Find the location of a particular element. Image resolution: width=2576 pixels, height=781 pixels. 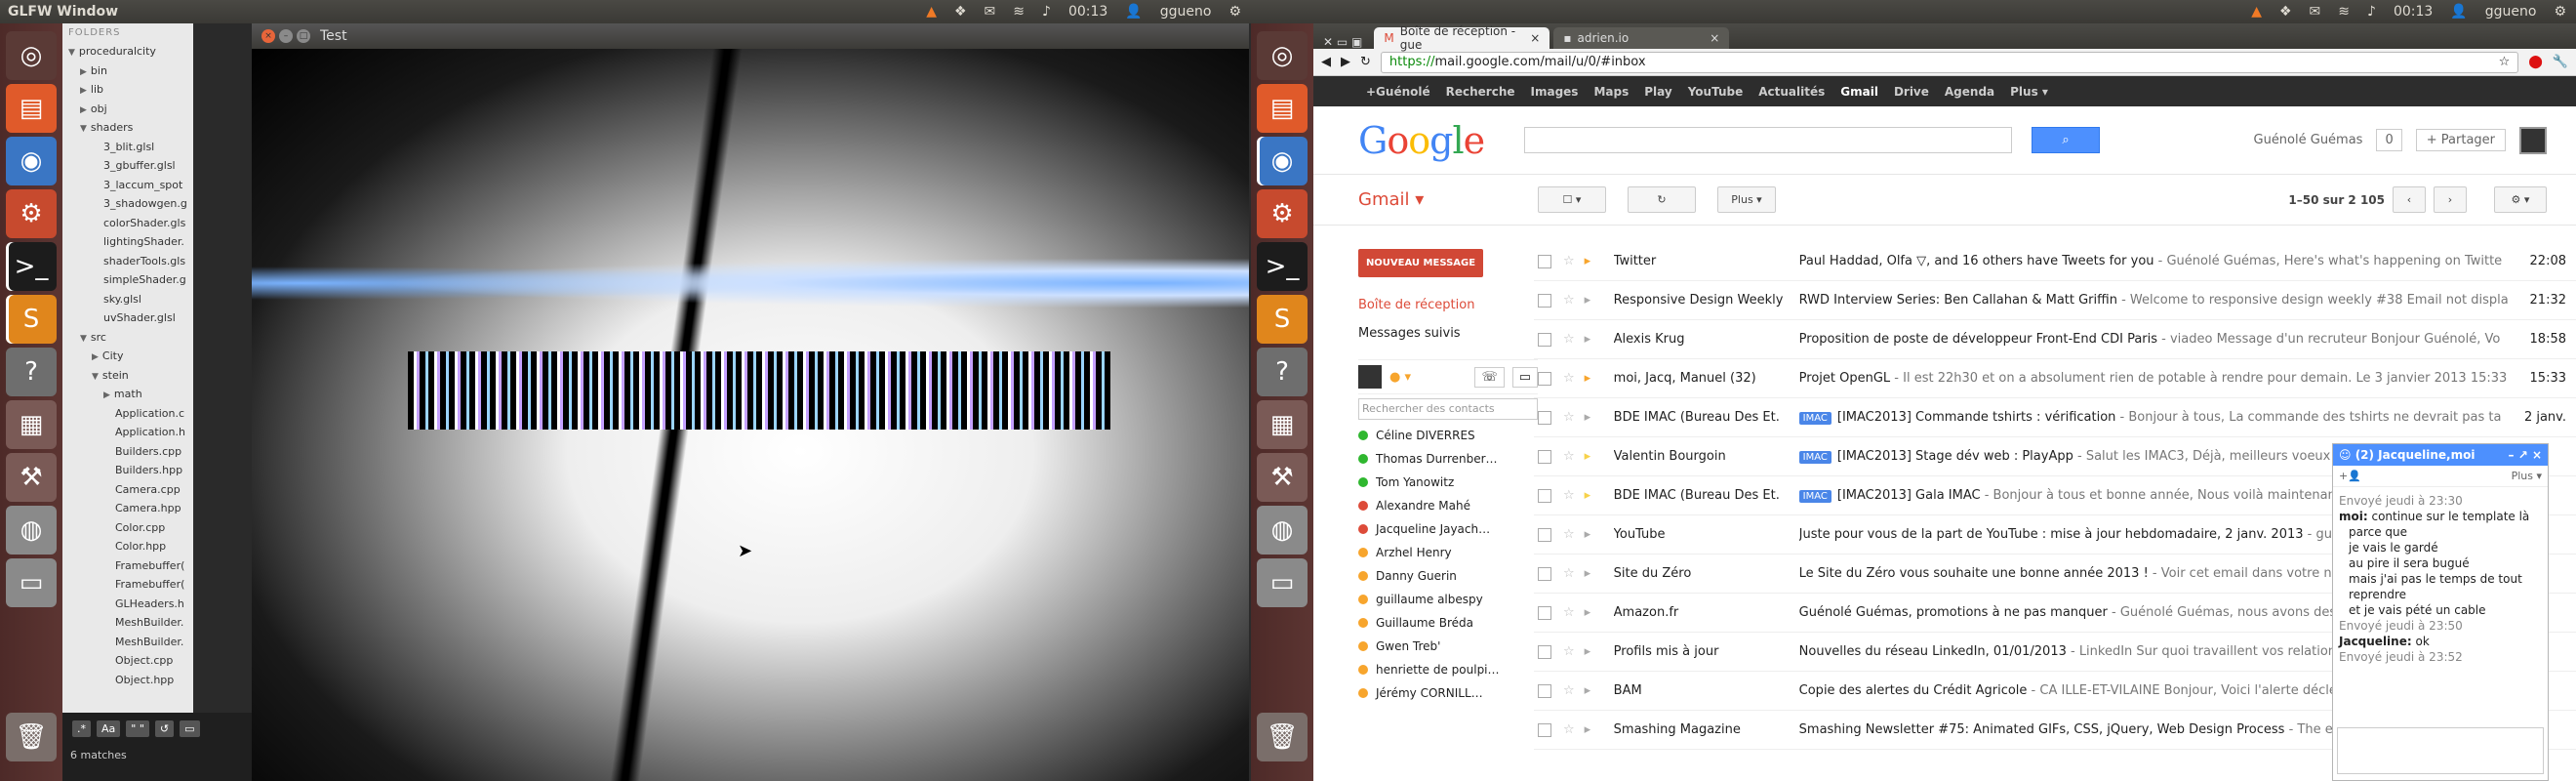

more-button: Plus ▾ is located at coordinates (1746, 199).